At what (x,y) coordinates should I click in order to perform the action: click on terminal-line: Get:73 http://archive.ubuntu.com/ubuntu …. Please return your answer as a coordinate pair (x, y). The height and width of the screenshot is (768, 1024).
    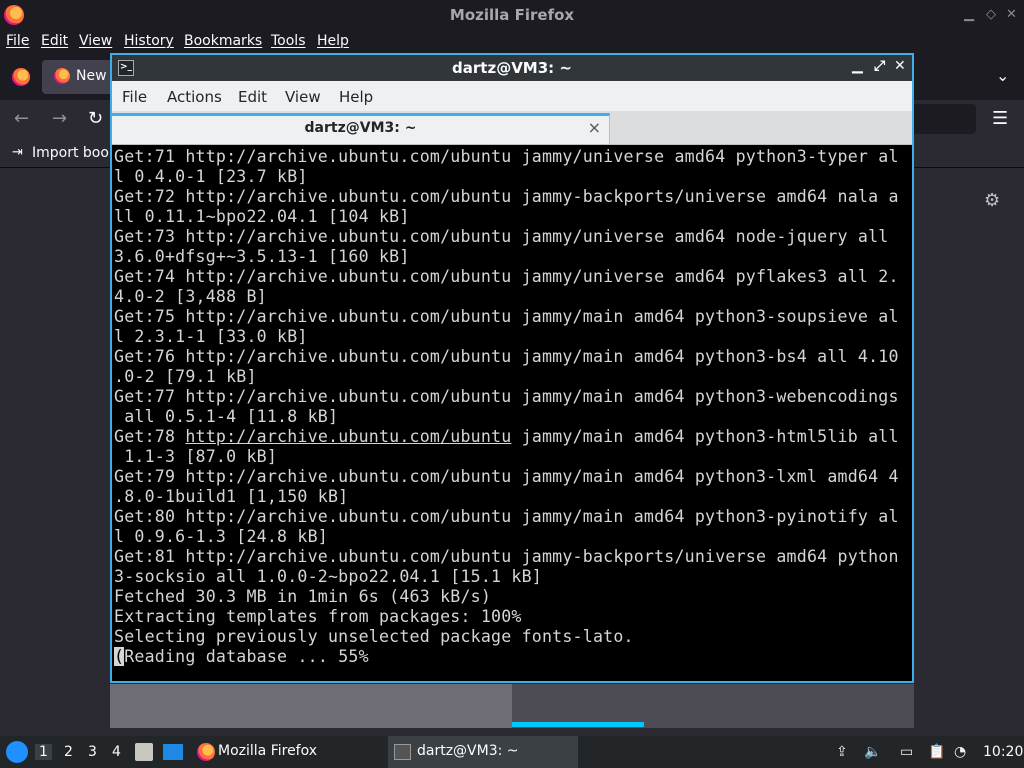
    Looking at the image, I should click on (501, 236).